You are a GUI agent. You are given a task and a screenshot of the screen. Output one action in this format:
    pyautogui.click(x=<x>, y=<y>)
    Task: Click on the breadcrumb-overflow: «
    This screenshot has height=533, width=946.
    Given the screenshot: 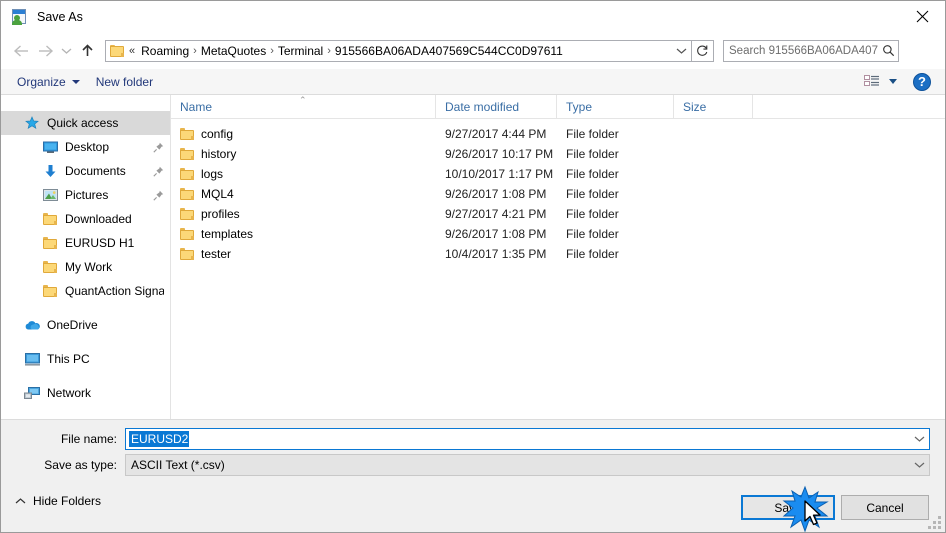 What is the action you would take?
    pyautogui.click(x=132, y=51)
    